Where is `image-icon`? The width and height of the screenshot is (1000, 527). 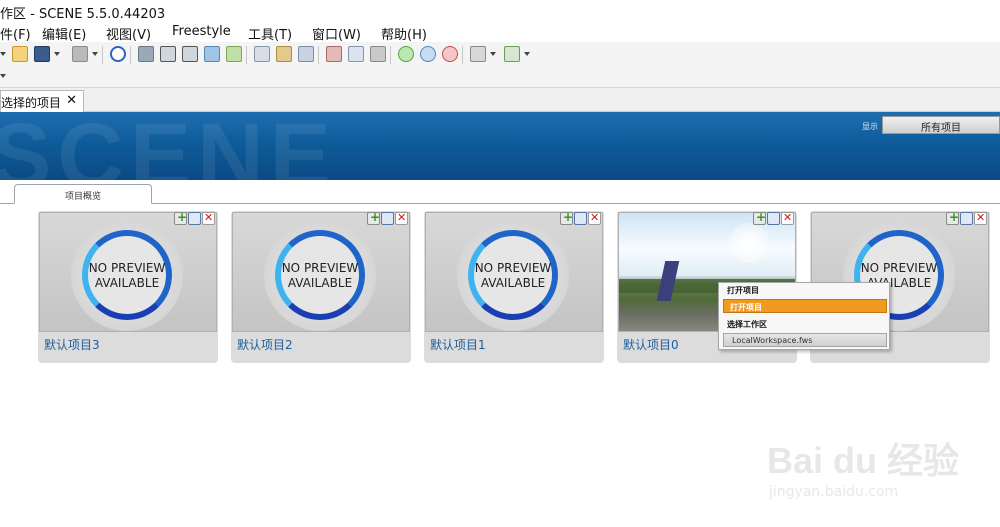 image-icon is located at coordinates (234, 54).